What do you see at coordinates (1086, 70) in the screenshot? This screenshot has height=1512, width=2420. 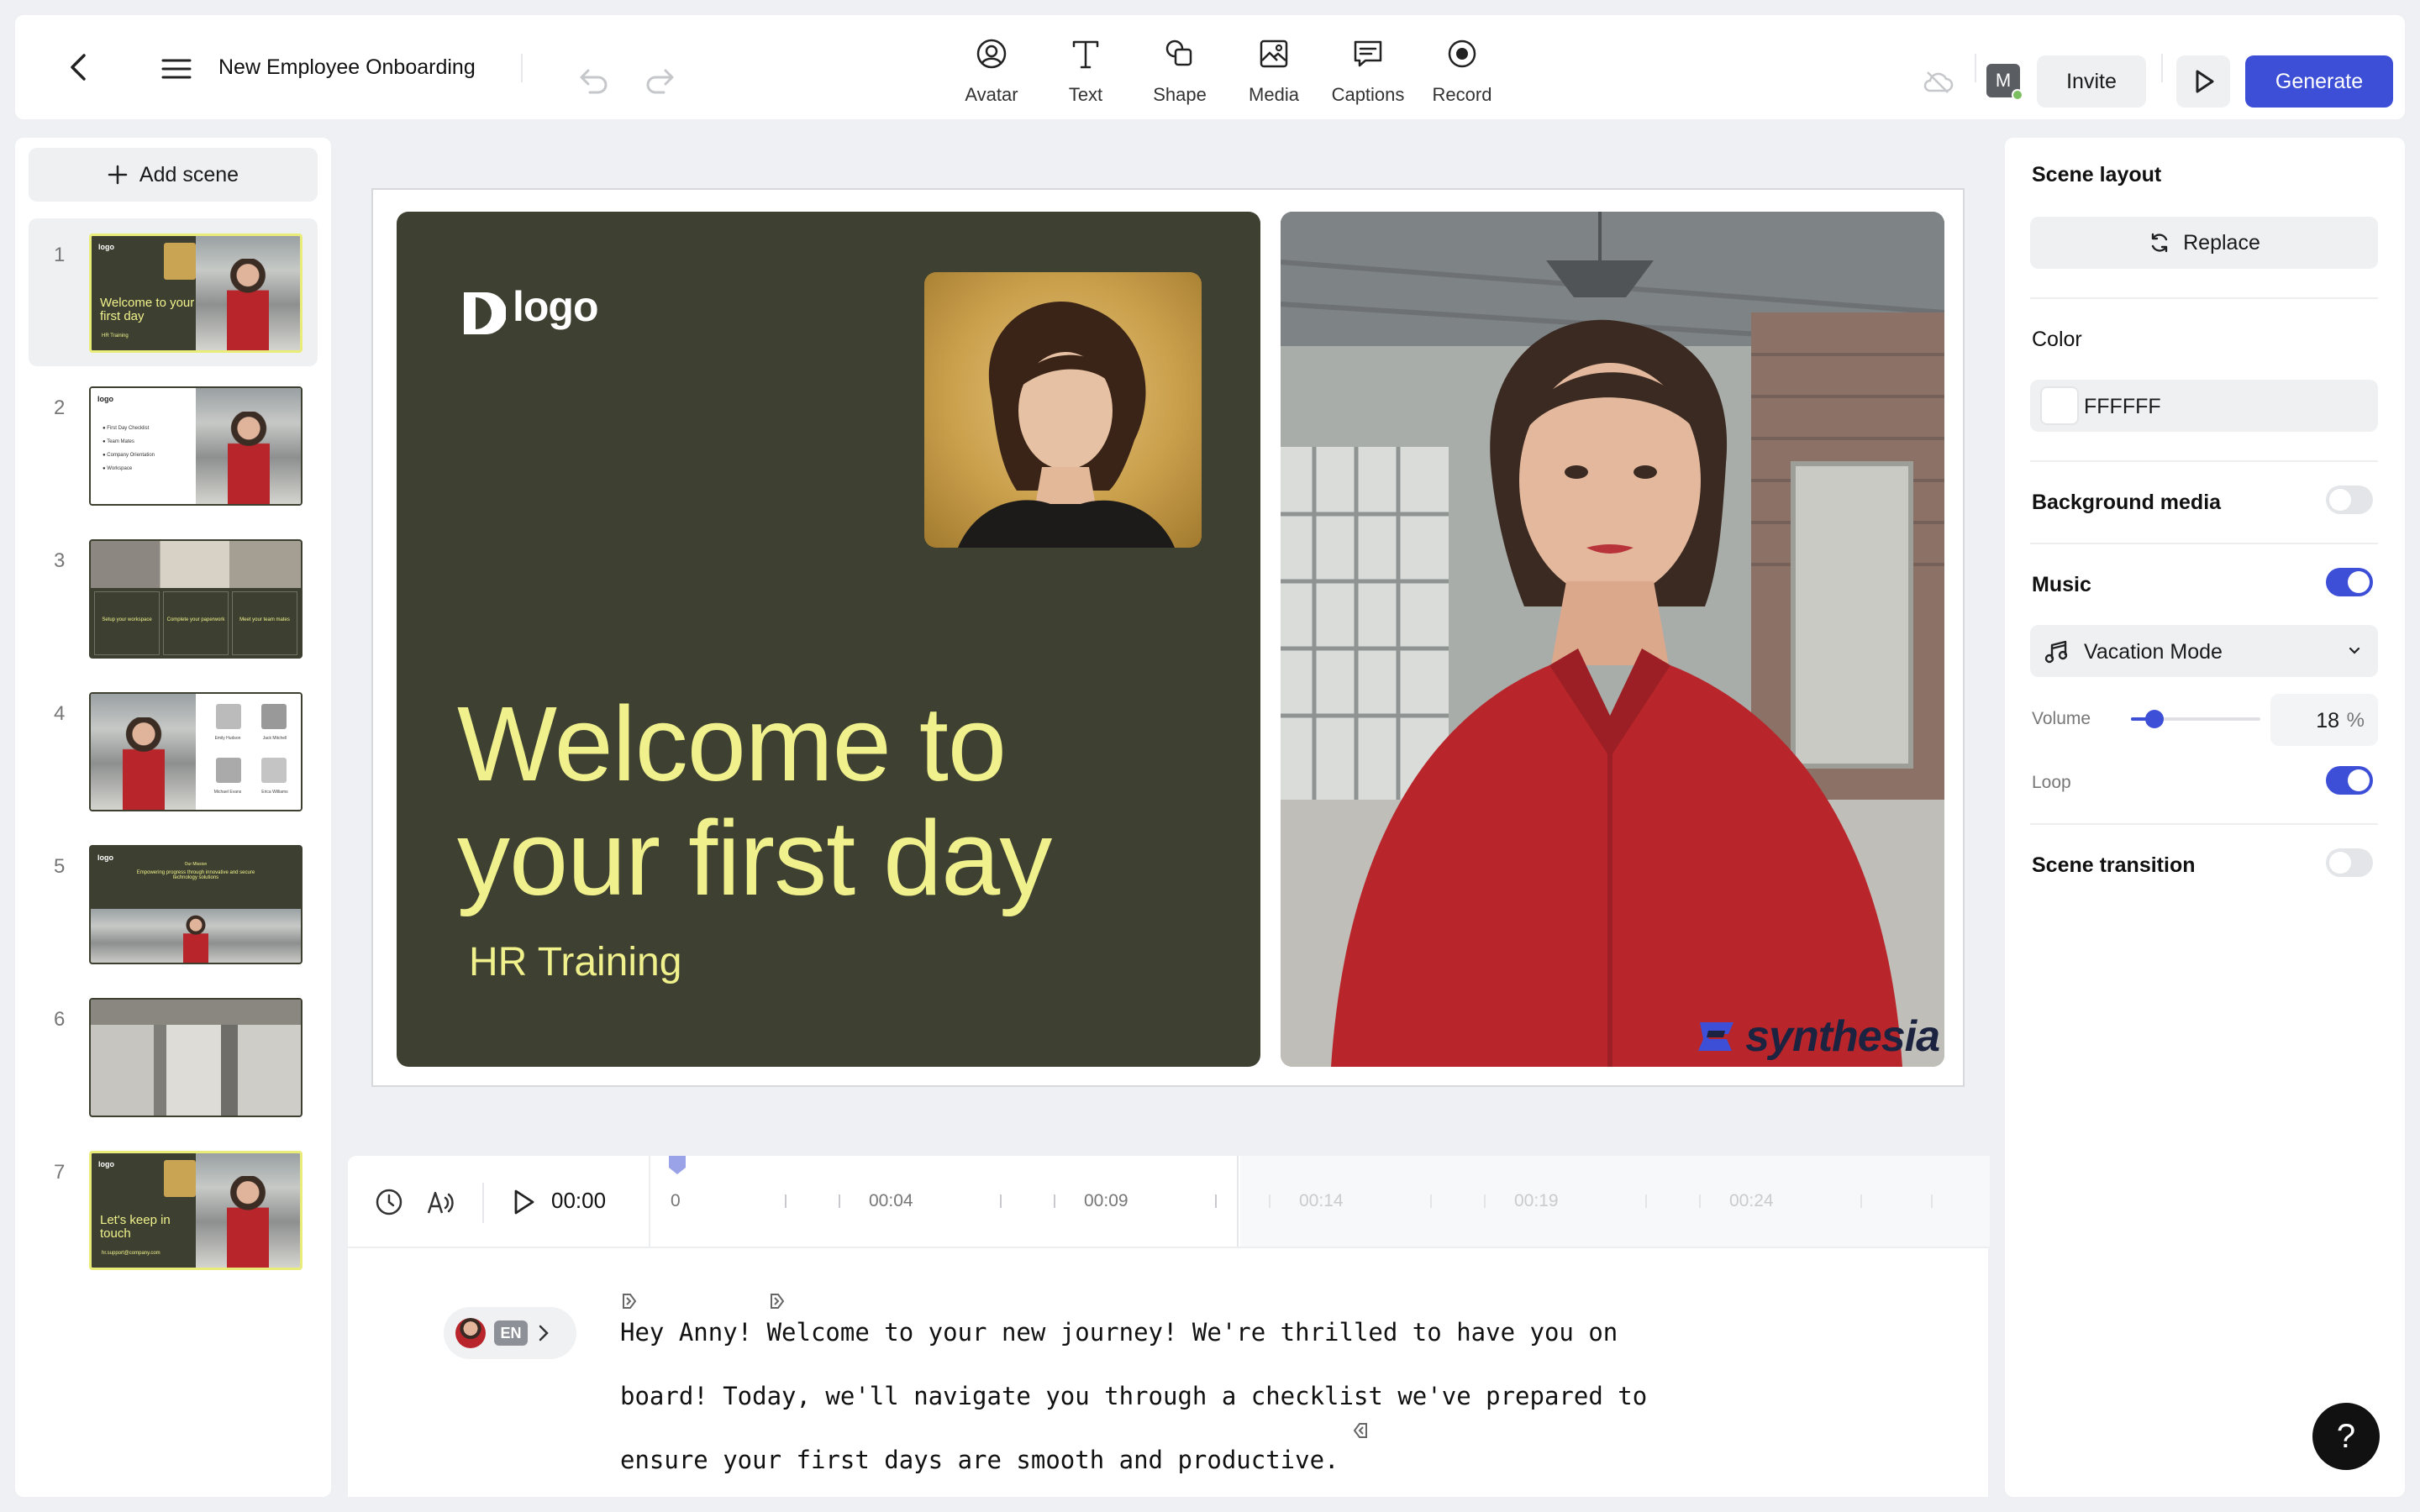 I see `tool-text: Text` at bounding box center [1086, 70].